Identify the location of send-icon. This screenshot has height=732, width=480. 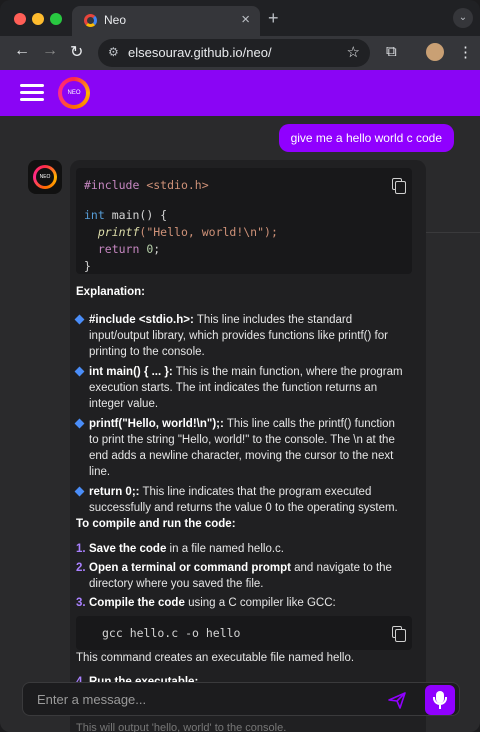
(397, 700).